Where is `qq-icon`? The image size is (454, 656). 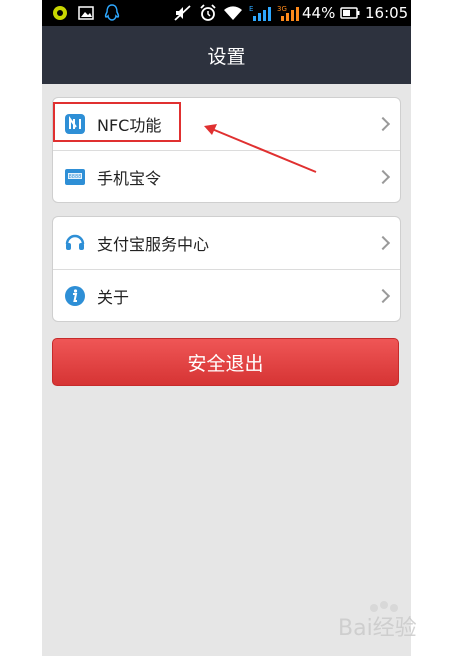
qq-icon is located at coordinates (112, 13).